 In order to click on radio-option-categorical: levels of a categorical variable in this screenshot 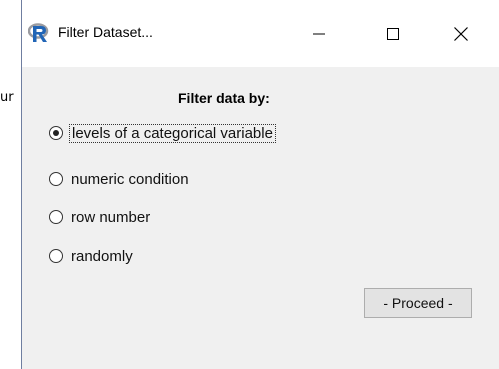, I will do `click(162, 133)`.